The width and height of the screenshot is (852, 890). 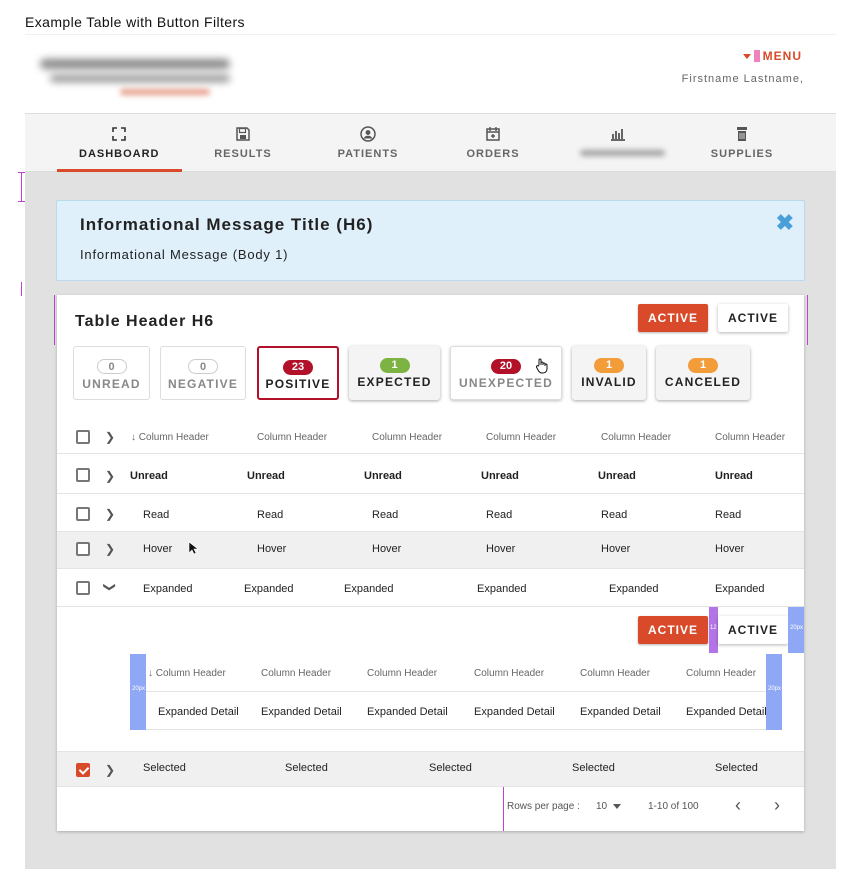 I want to click on detail-active-button-secondary: ACTIVE, so click(x=753, y=630).